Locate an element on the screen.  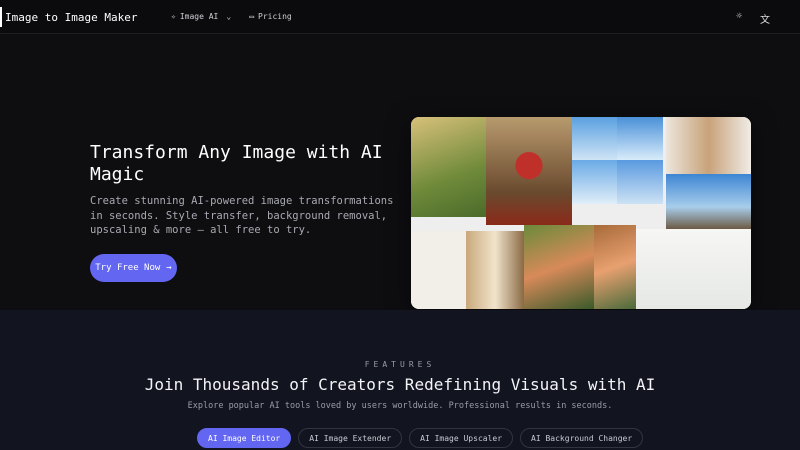
try-free-button: Try Free Now → is located at coordinates (133, 268).